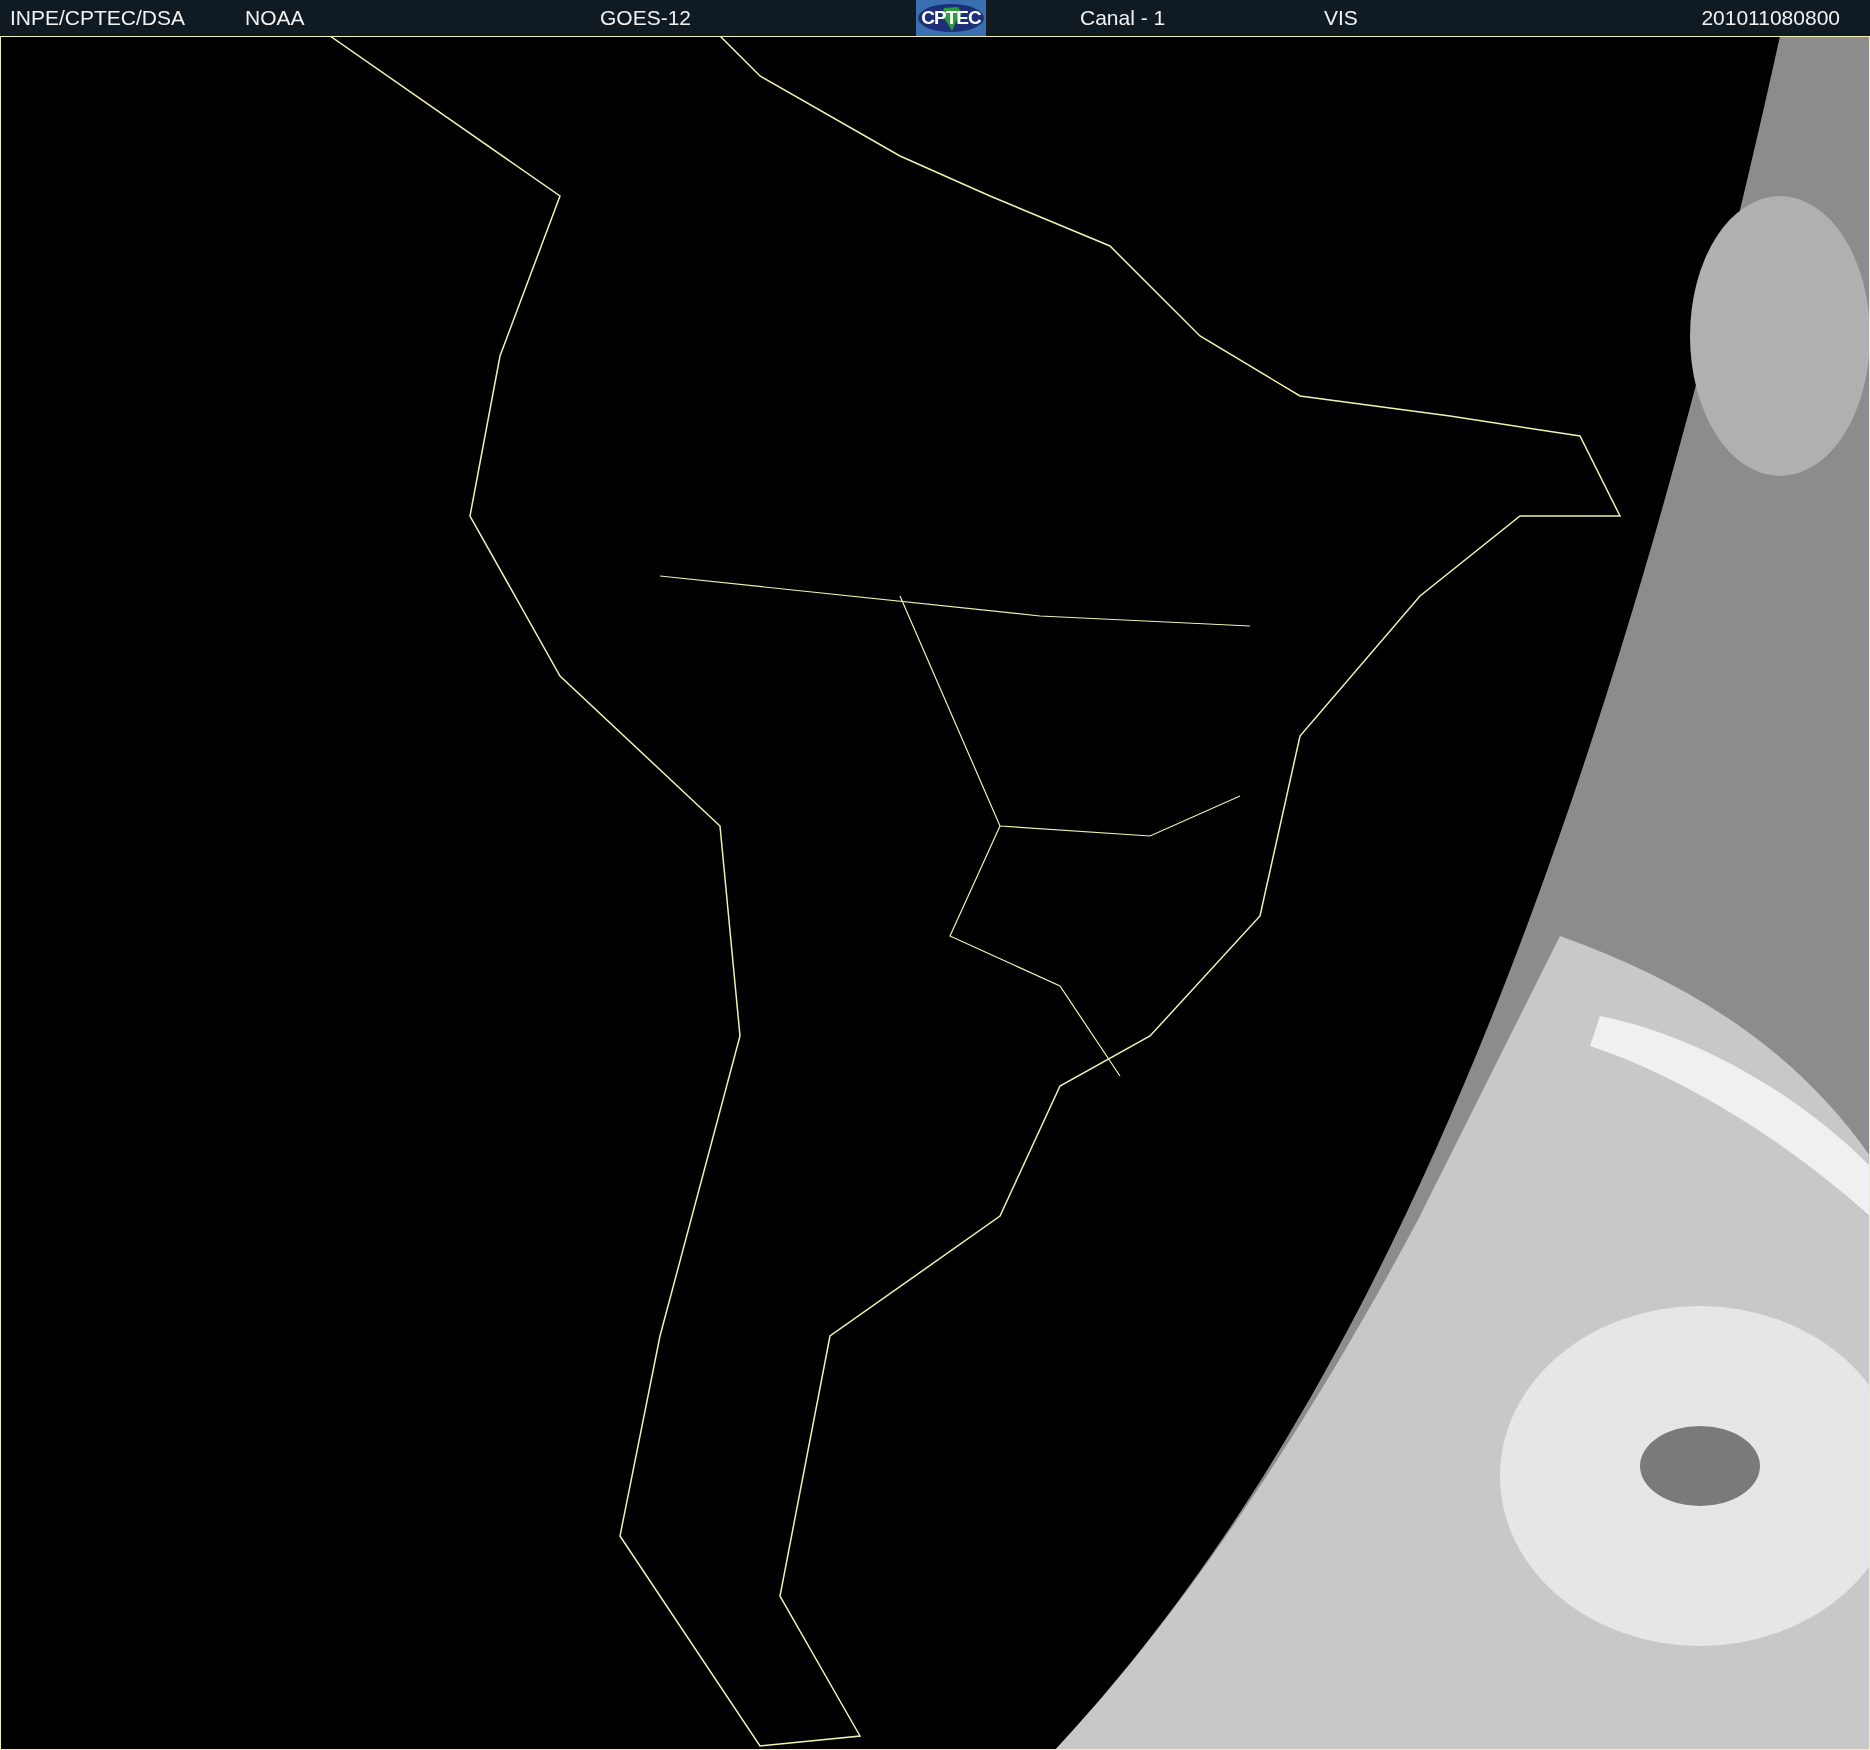 Image resolution: width=1870 pixels, height=1750 pixels. Describe the element at coordinates (951, 18) in the screenshot. I see `logo: CPTEC` at that location.